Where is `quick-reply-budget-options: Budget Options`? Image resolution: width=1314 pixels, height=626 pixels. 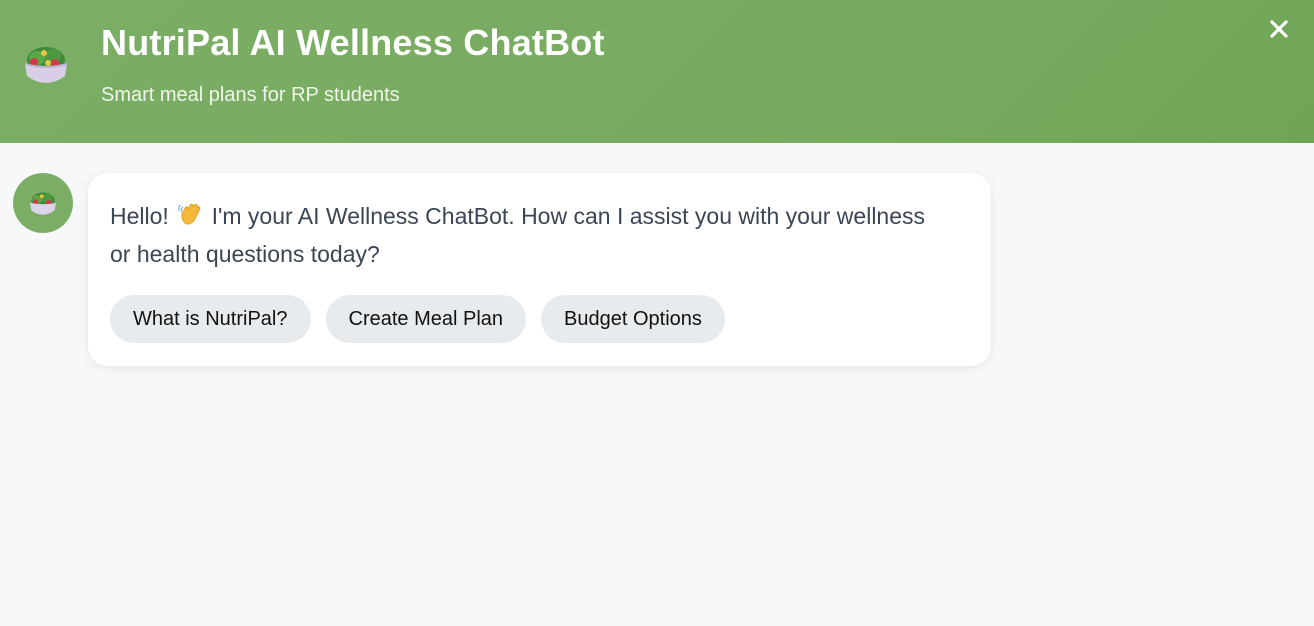
quick-reply-budget-options: Budget Options is located at coordinates (633, 319).